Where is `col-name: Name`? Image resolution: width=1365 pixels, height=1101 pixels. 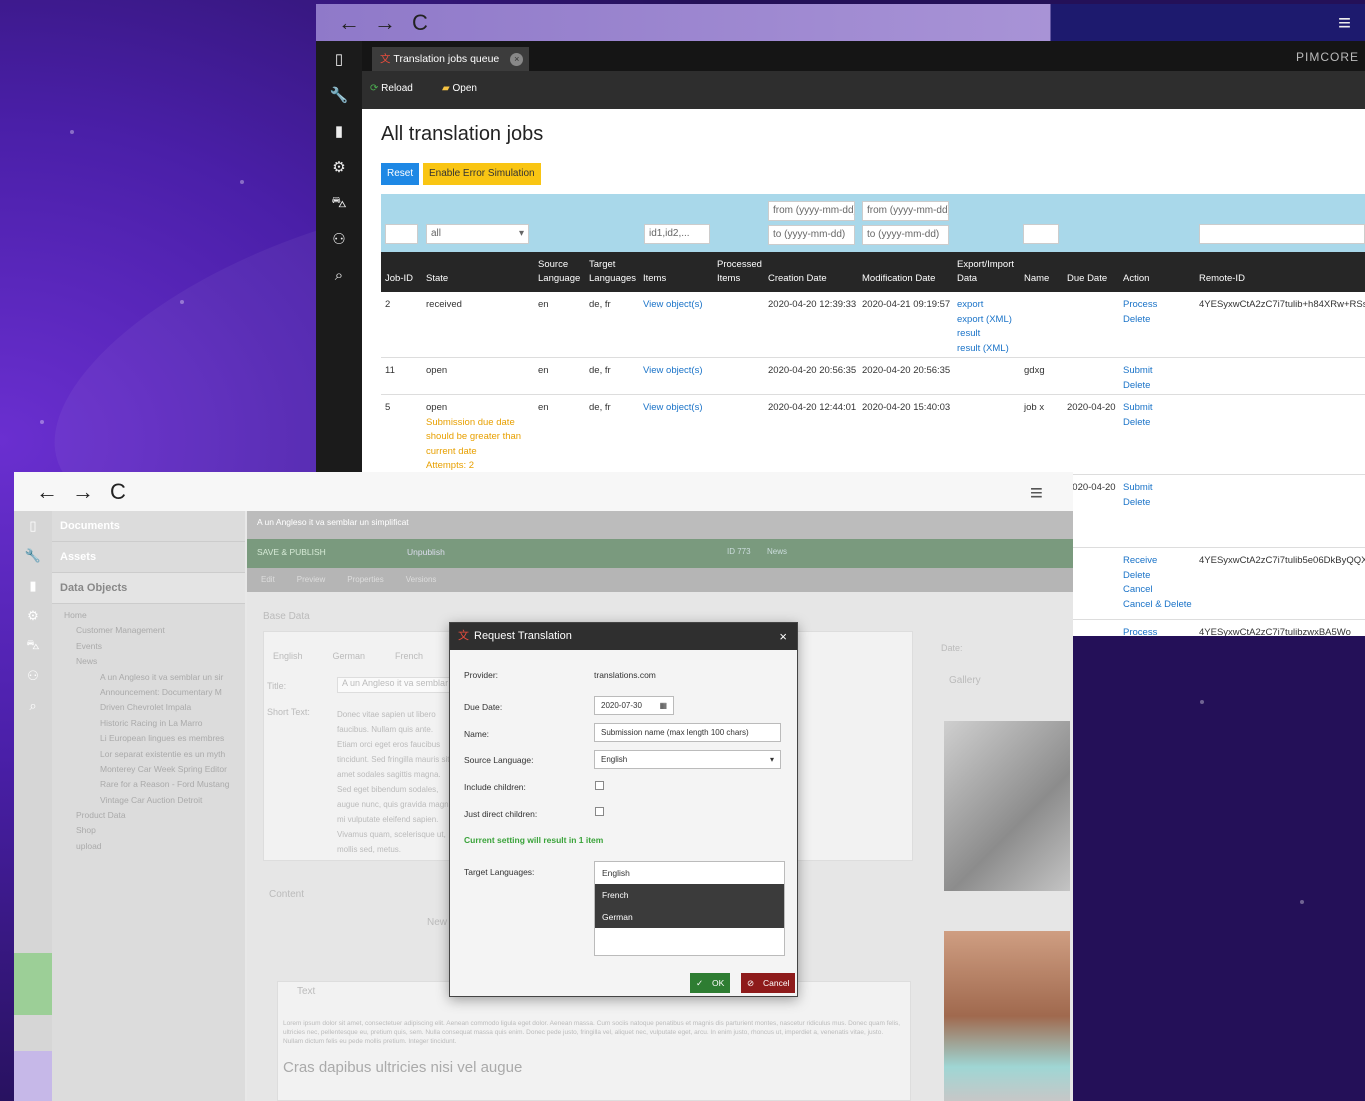
col-name: Name is located at coordinates (1036, 279).